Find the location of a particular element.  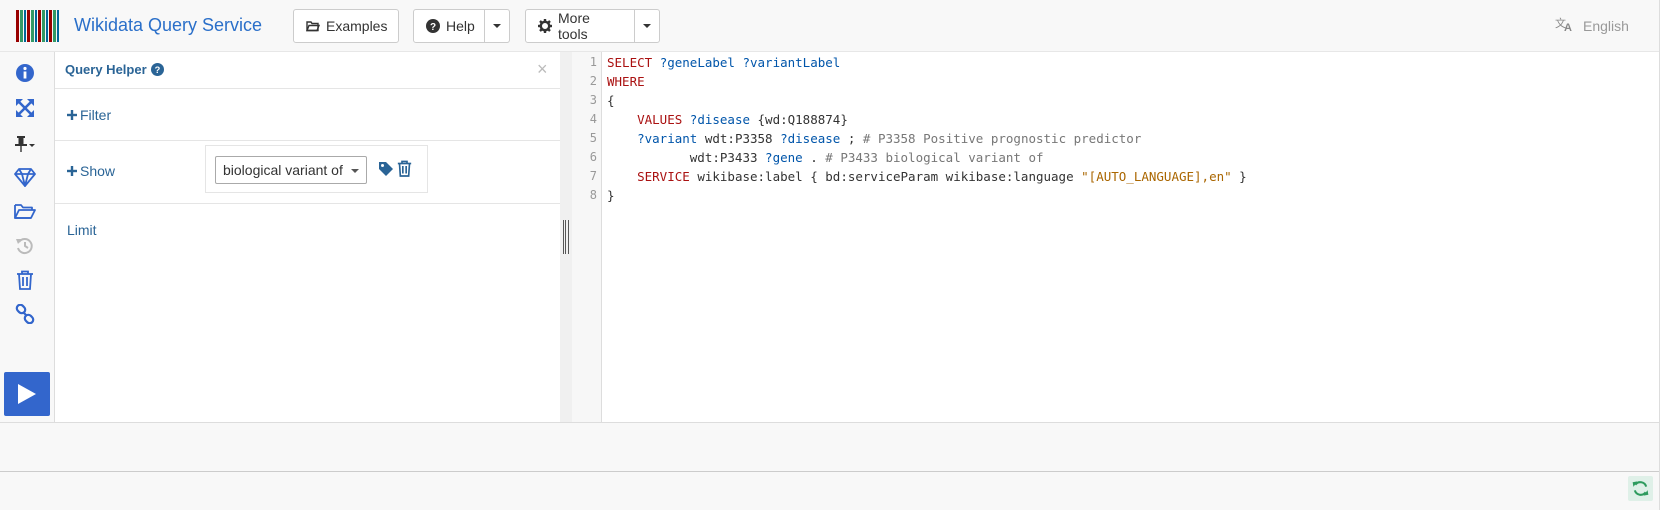

show-row: Show biological variant of is located at coordinates (307, 172).